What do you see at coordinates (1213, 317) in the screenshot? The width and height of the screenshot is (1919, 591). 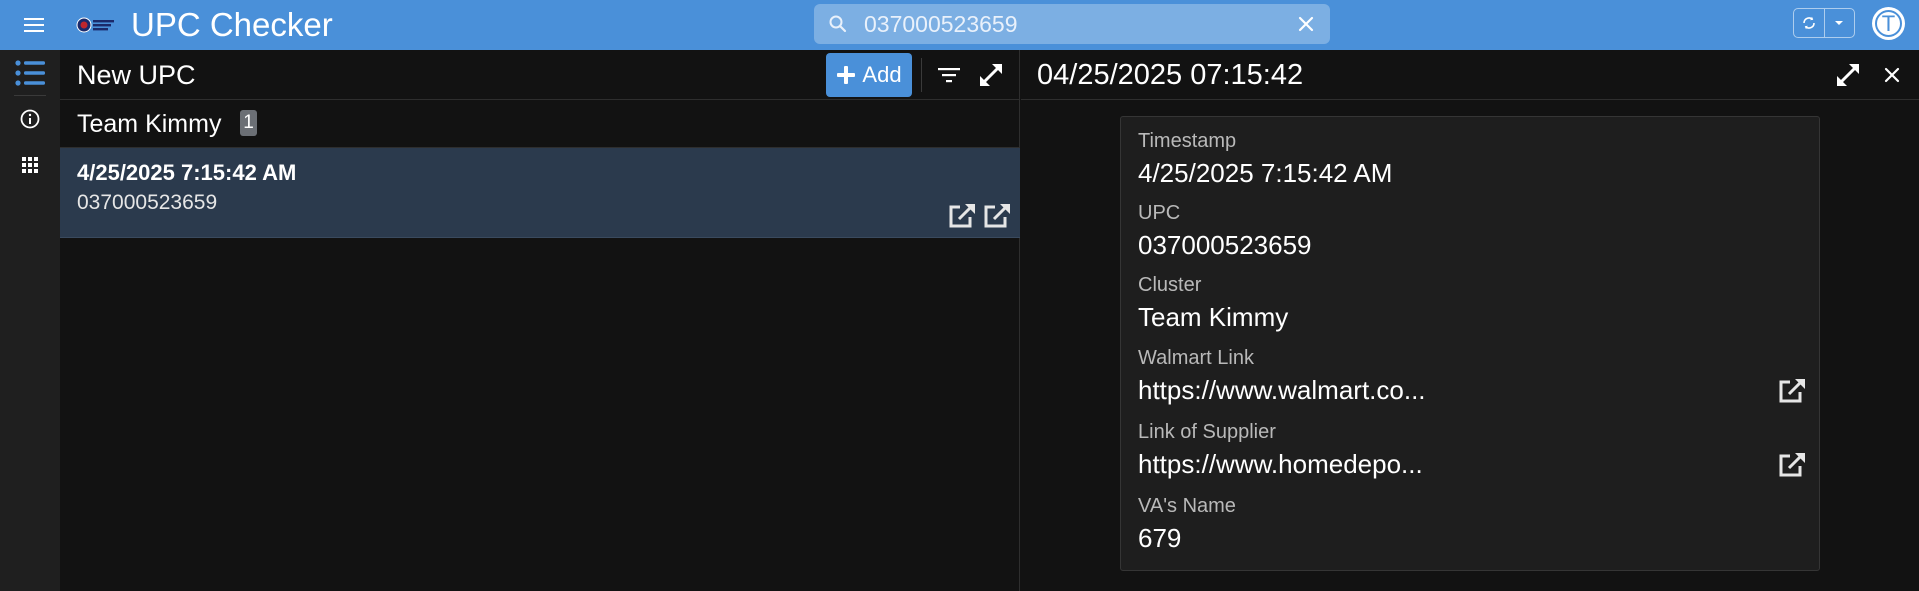 I see `field-value: Team Kimmy` at bounding box center [1213, 317].